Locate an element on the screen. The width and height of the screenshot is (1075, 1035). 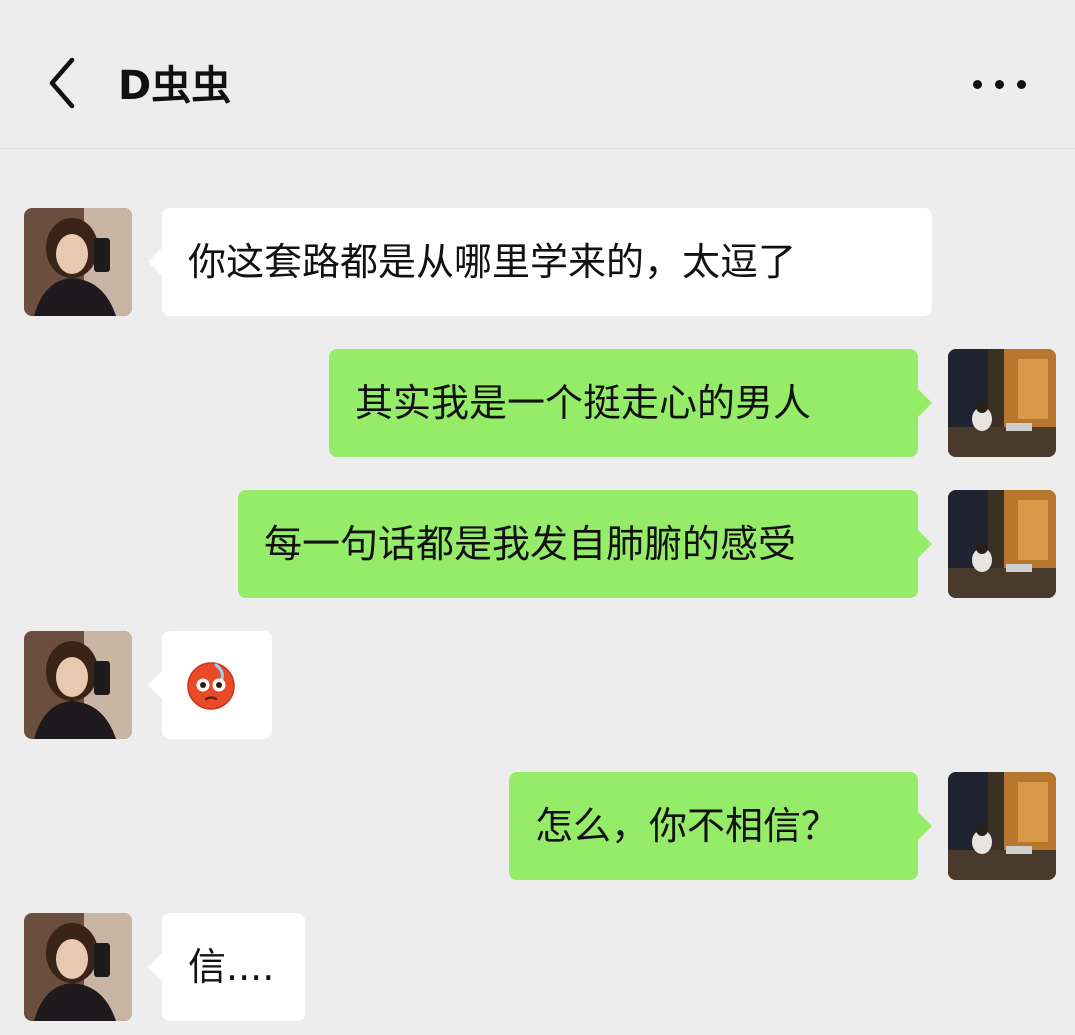
message-outgoing: 每一句话都是我发自肺腑的感受 is located at coordinates (537, 544).